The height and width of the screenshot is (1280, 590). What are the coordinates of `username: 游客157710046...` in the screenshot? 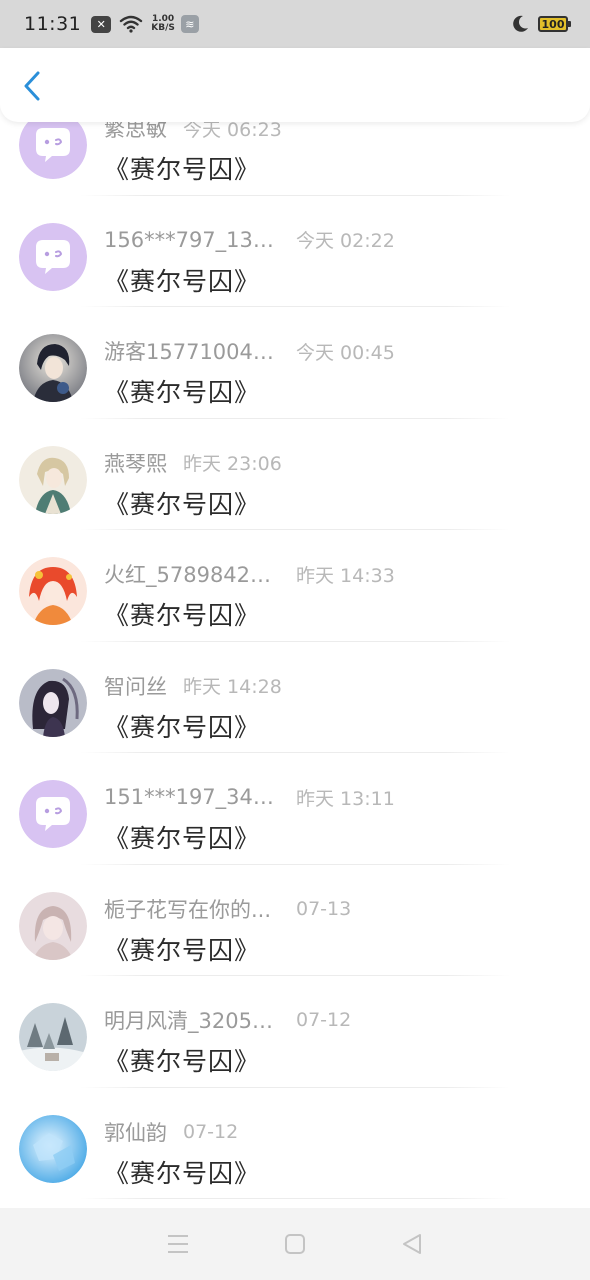 It's located at (191, 351).